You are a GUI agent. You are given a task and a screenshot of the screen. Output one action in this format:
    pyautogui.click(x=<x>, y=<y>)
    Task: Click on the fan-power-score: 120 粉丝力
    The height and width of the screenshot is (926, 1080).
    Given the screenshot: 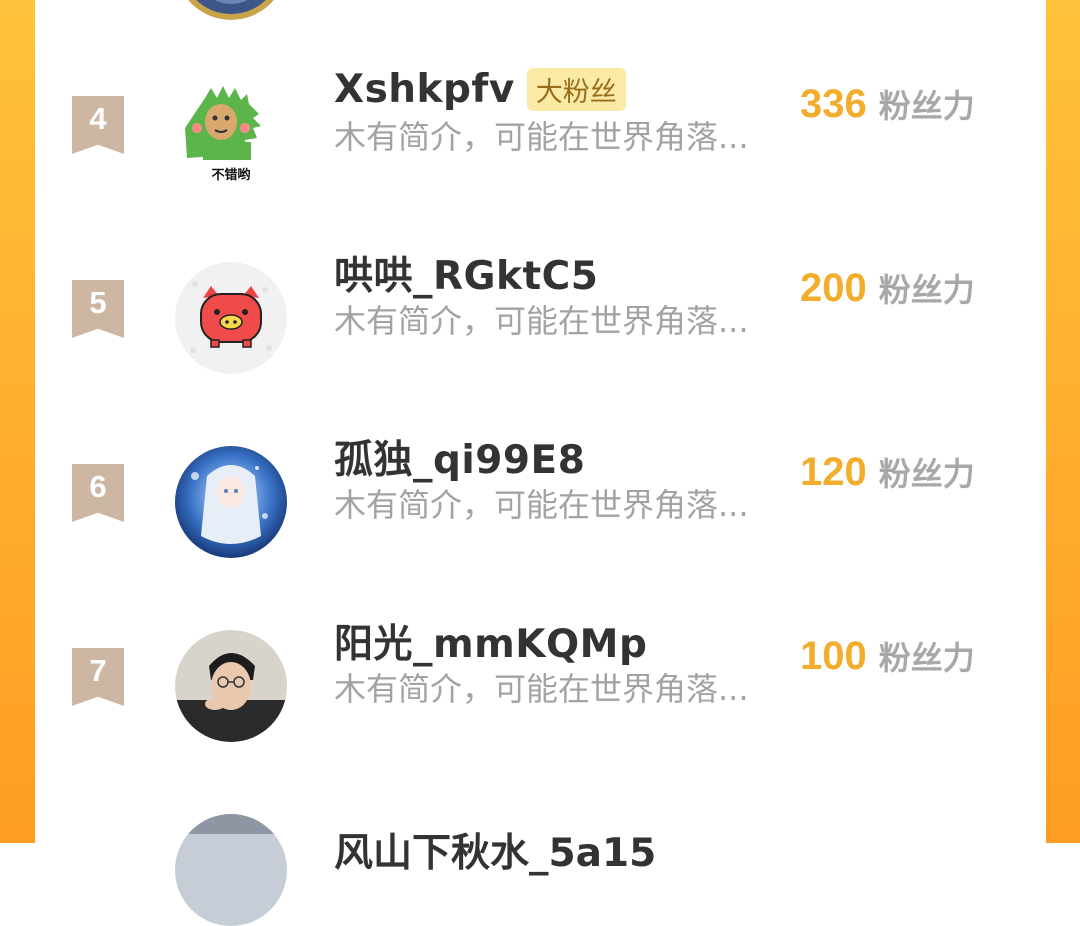 What is the action you would take?
    pyautogui.click(x=887, y=472)
    